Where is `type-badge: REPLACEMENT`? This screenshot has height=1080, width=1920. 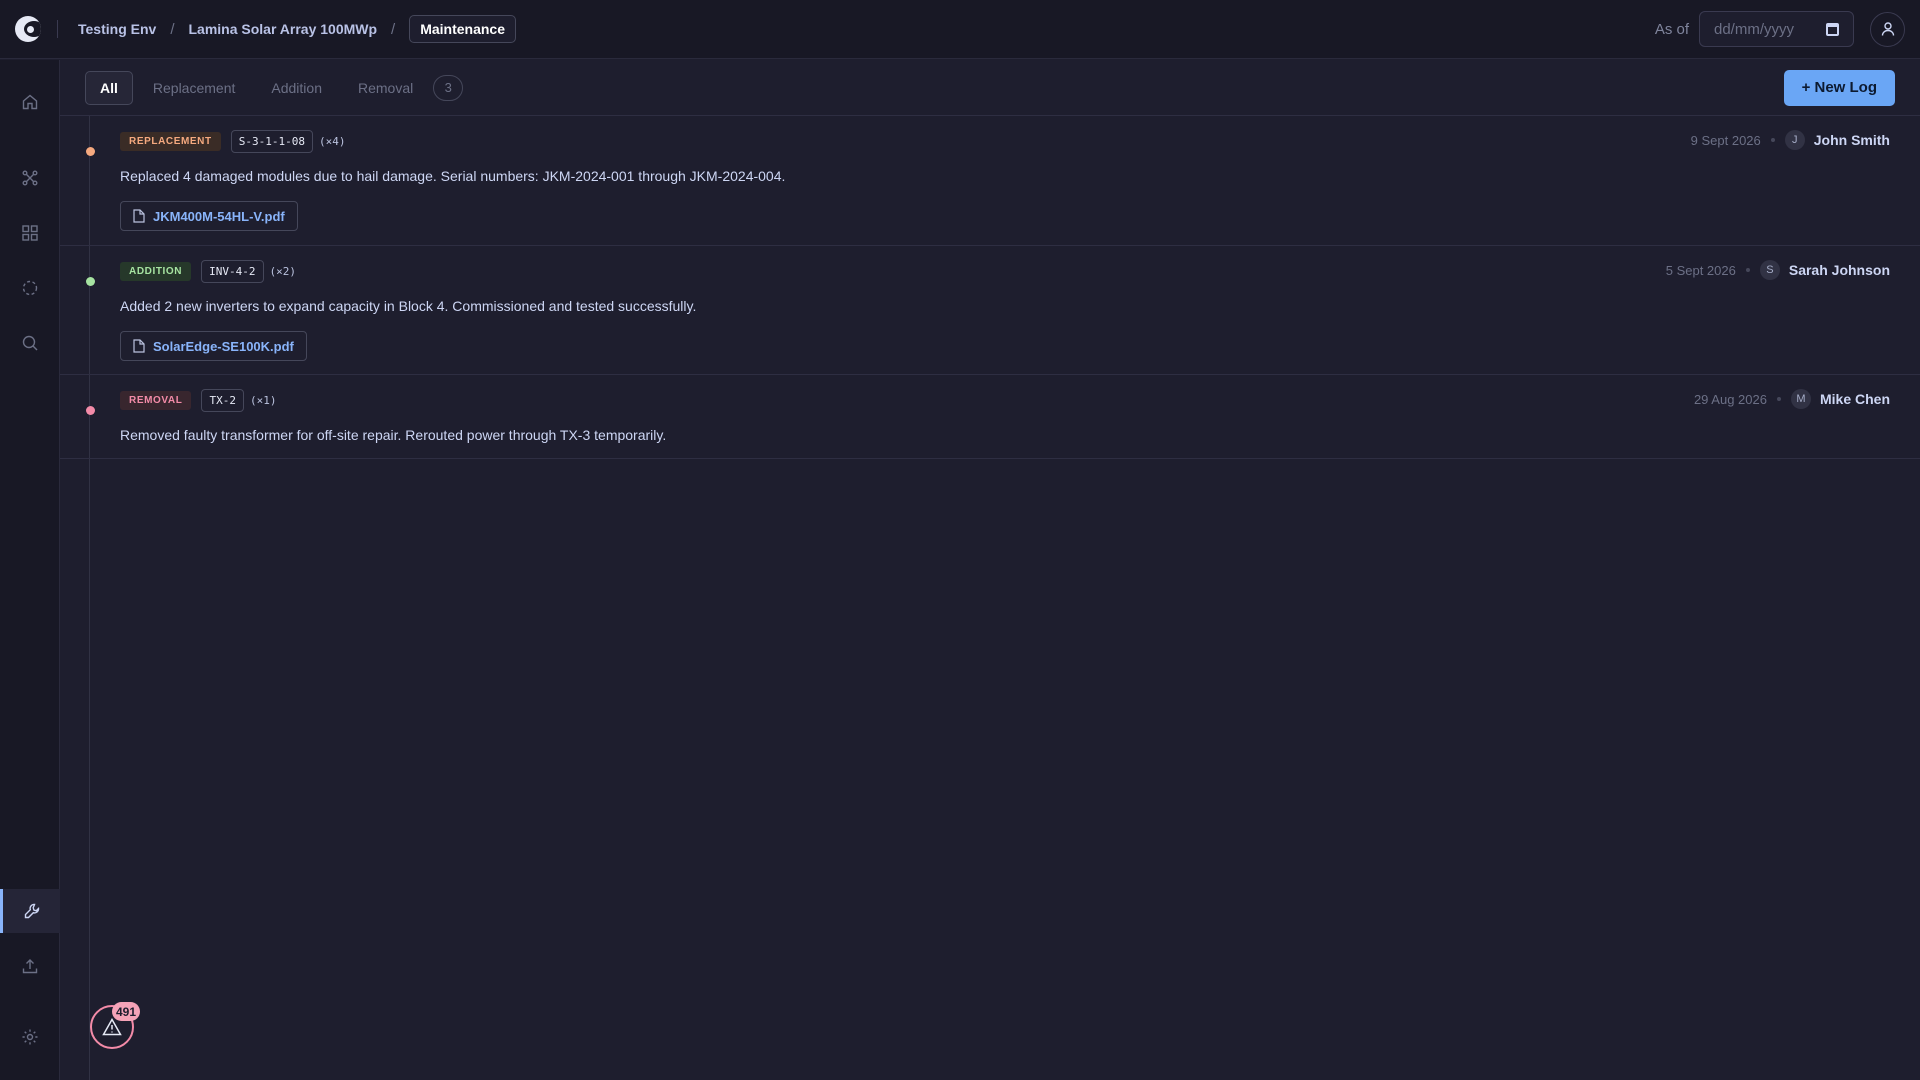
type-badge: REPLACEMENT is located at coordinates (170, 141).